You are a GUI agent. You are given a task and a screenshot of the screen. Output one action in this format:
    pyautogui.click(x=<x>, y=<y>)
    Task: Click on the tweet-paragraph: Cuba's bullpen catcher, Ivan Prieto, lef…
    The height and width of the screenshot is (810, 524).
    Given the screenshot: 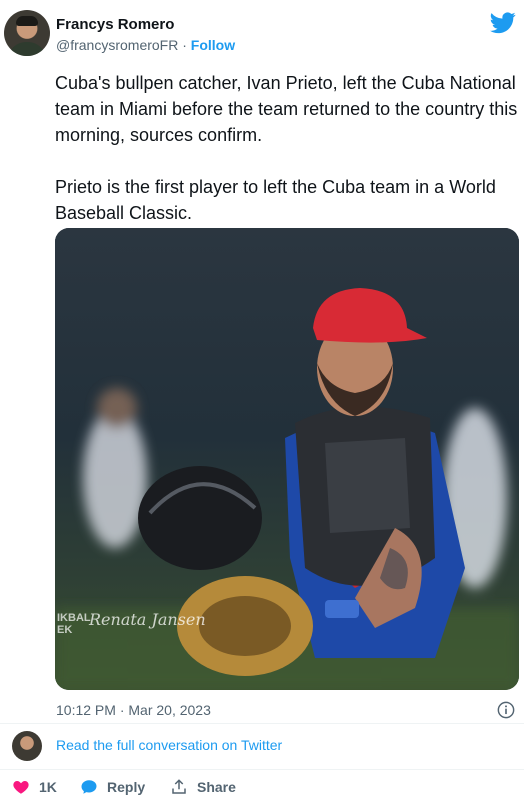 What is the action you would take?
    pyautogui.click(x=286, y=109)
    